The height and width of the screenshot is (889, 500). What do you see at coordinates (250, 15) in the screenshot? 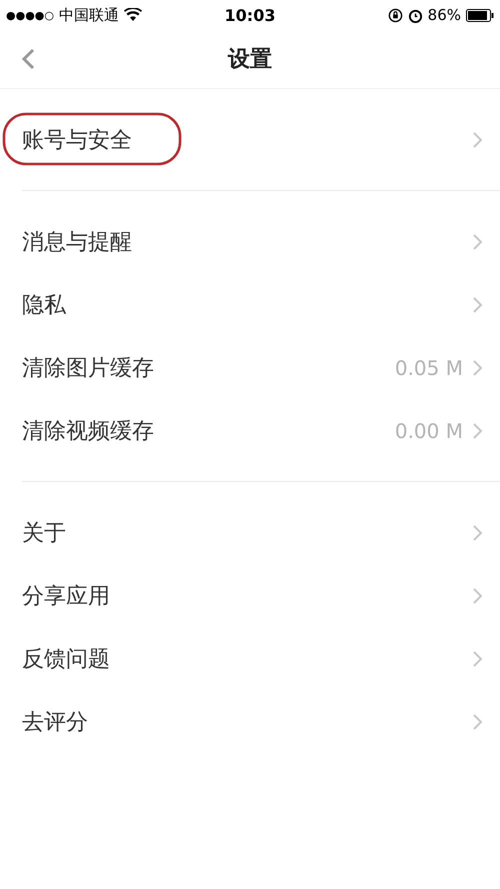
I see `status-time: 10:03` at bounding box center [250, 15].